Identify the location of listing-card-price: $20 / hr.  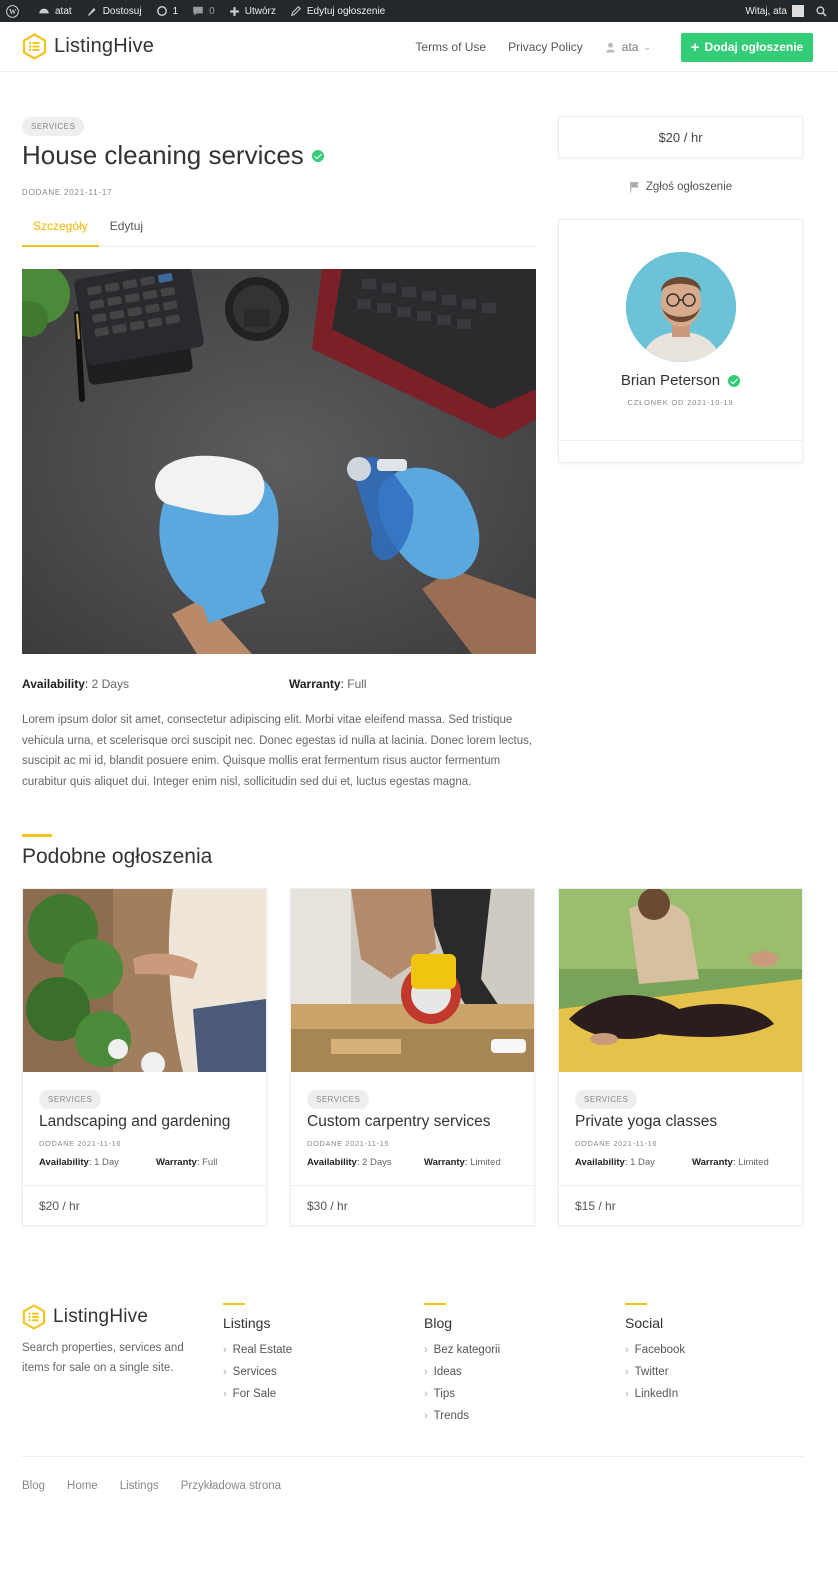
(144, 1205).